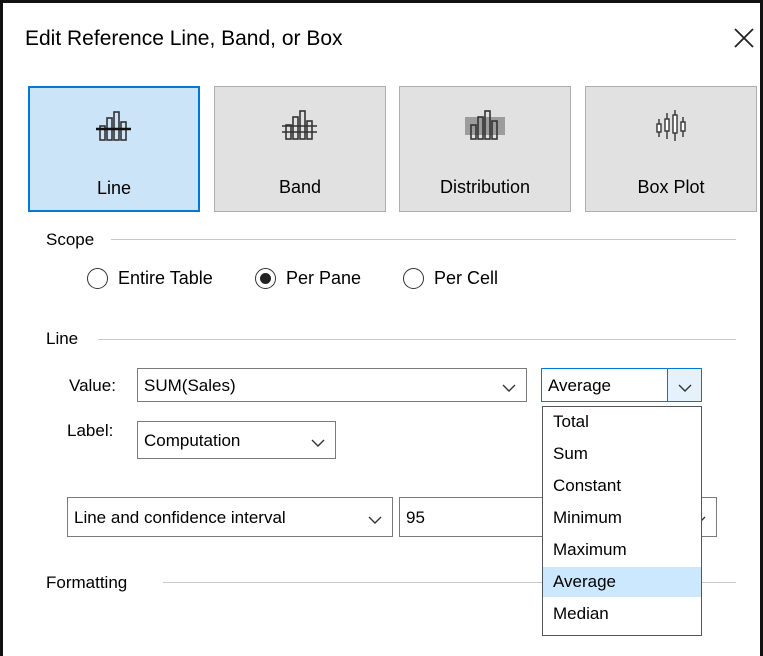 The width and height of the screenshot is (763, 656). What do you see at coordinates (184, 38) in the screenshot?
I see `dialog-title: Edit Reference Line, Band, or Box` at bounding box center [184, 38].